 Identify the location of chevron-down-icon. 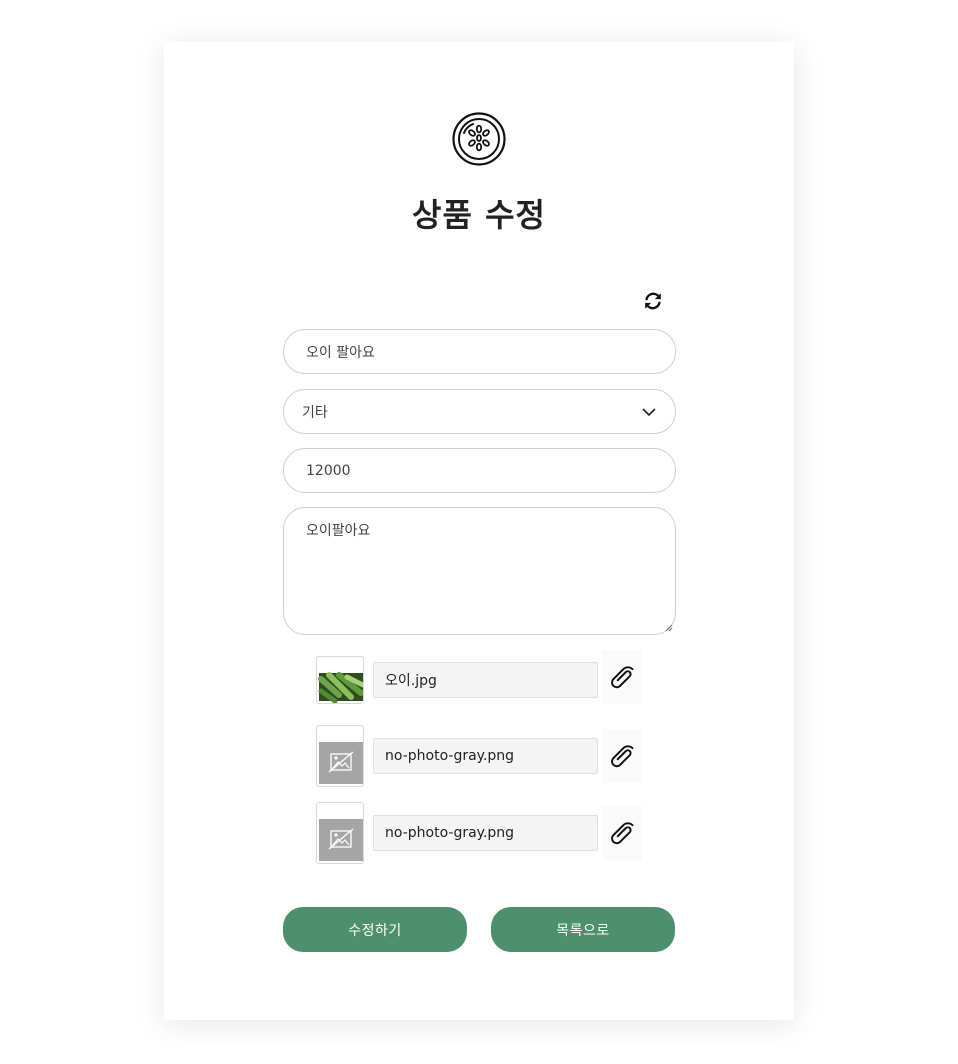
(649, 411).